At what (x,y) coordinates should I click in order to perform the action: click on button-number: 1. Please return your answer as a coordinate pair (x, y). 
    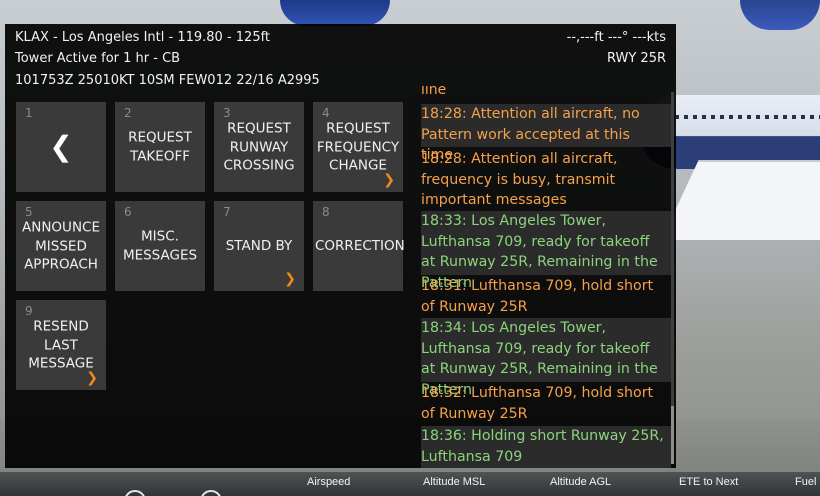
    Looking at the image, I should click on (29, 113).